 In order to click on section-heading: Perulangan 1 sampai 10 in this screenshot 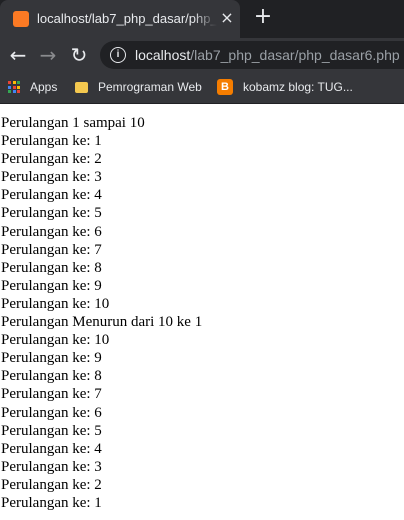, I will do `click(73, 123)`.